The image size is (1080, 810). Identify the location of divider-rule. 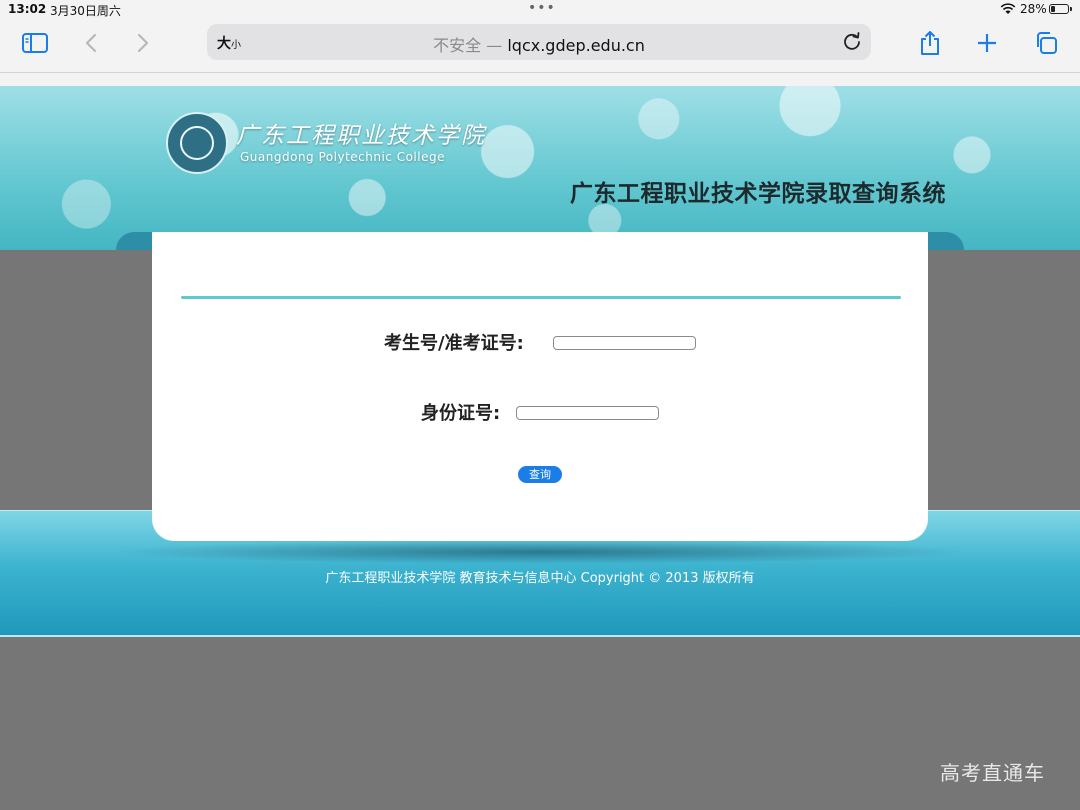
(541, 297).